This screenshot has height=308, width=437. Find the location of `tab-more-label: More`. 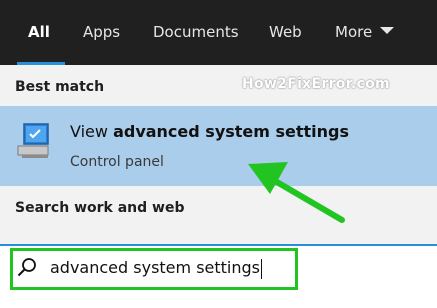

tab-more-label: More is located at coordinates (354, 32).